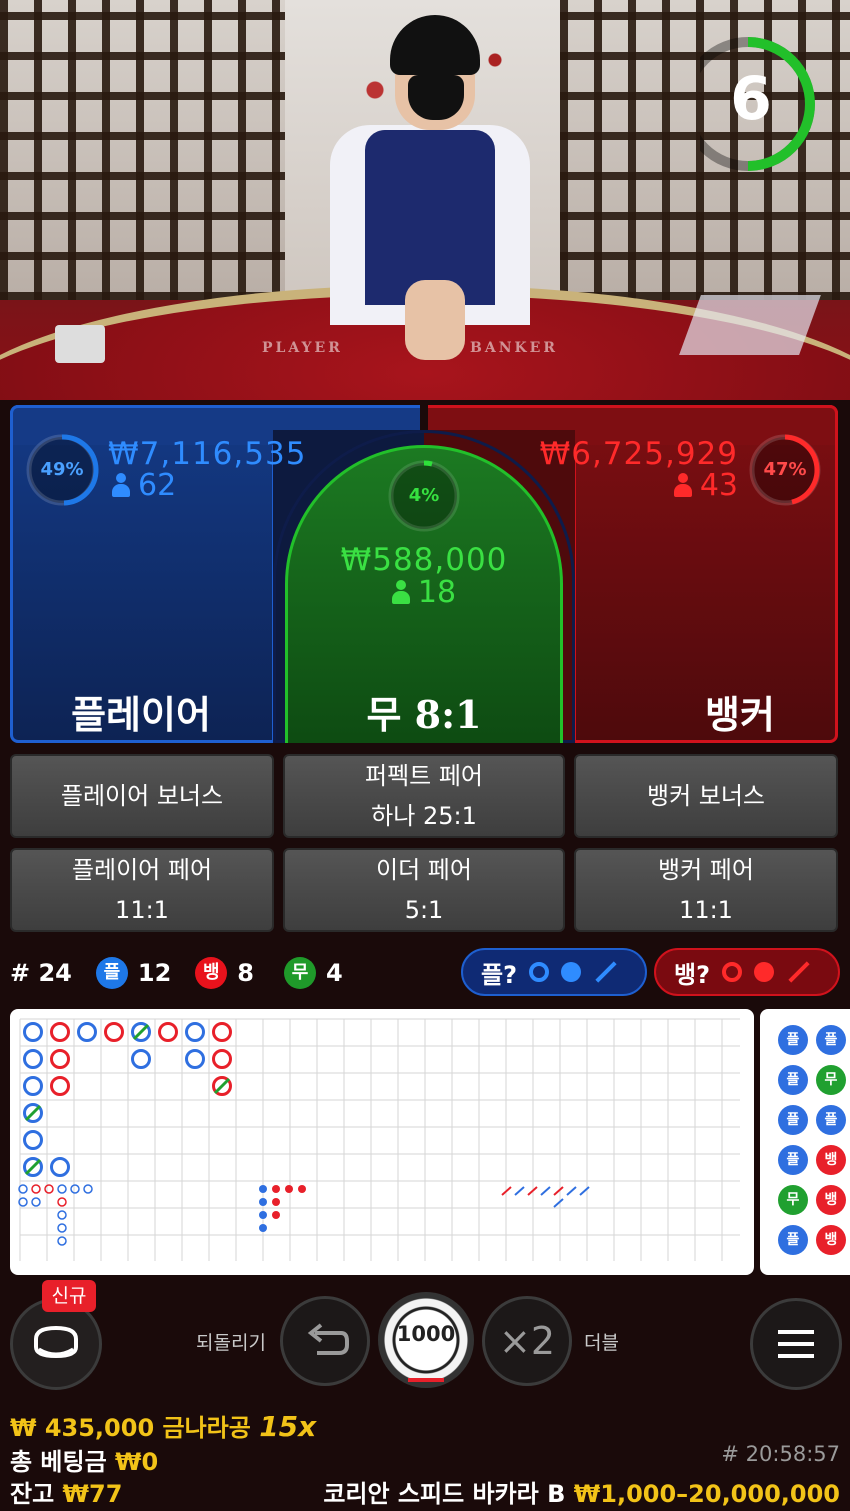 The image size is (850, 1511). Describe the element at coordinates (328, 1339) in the screenshot. I see `undo-icon` at that location.